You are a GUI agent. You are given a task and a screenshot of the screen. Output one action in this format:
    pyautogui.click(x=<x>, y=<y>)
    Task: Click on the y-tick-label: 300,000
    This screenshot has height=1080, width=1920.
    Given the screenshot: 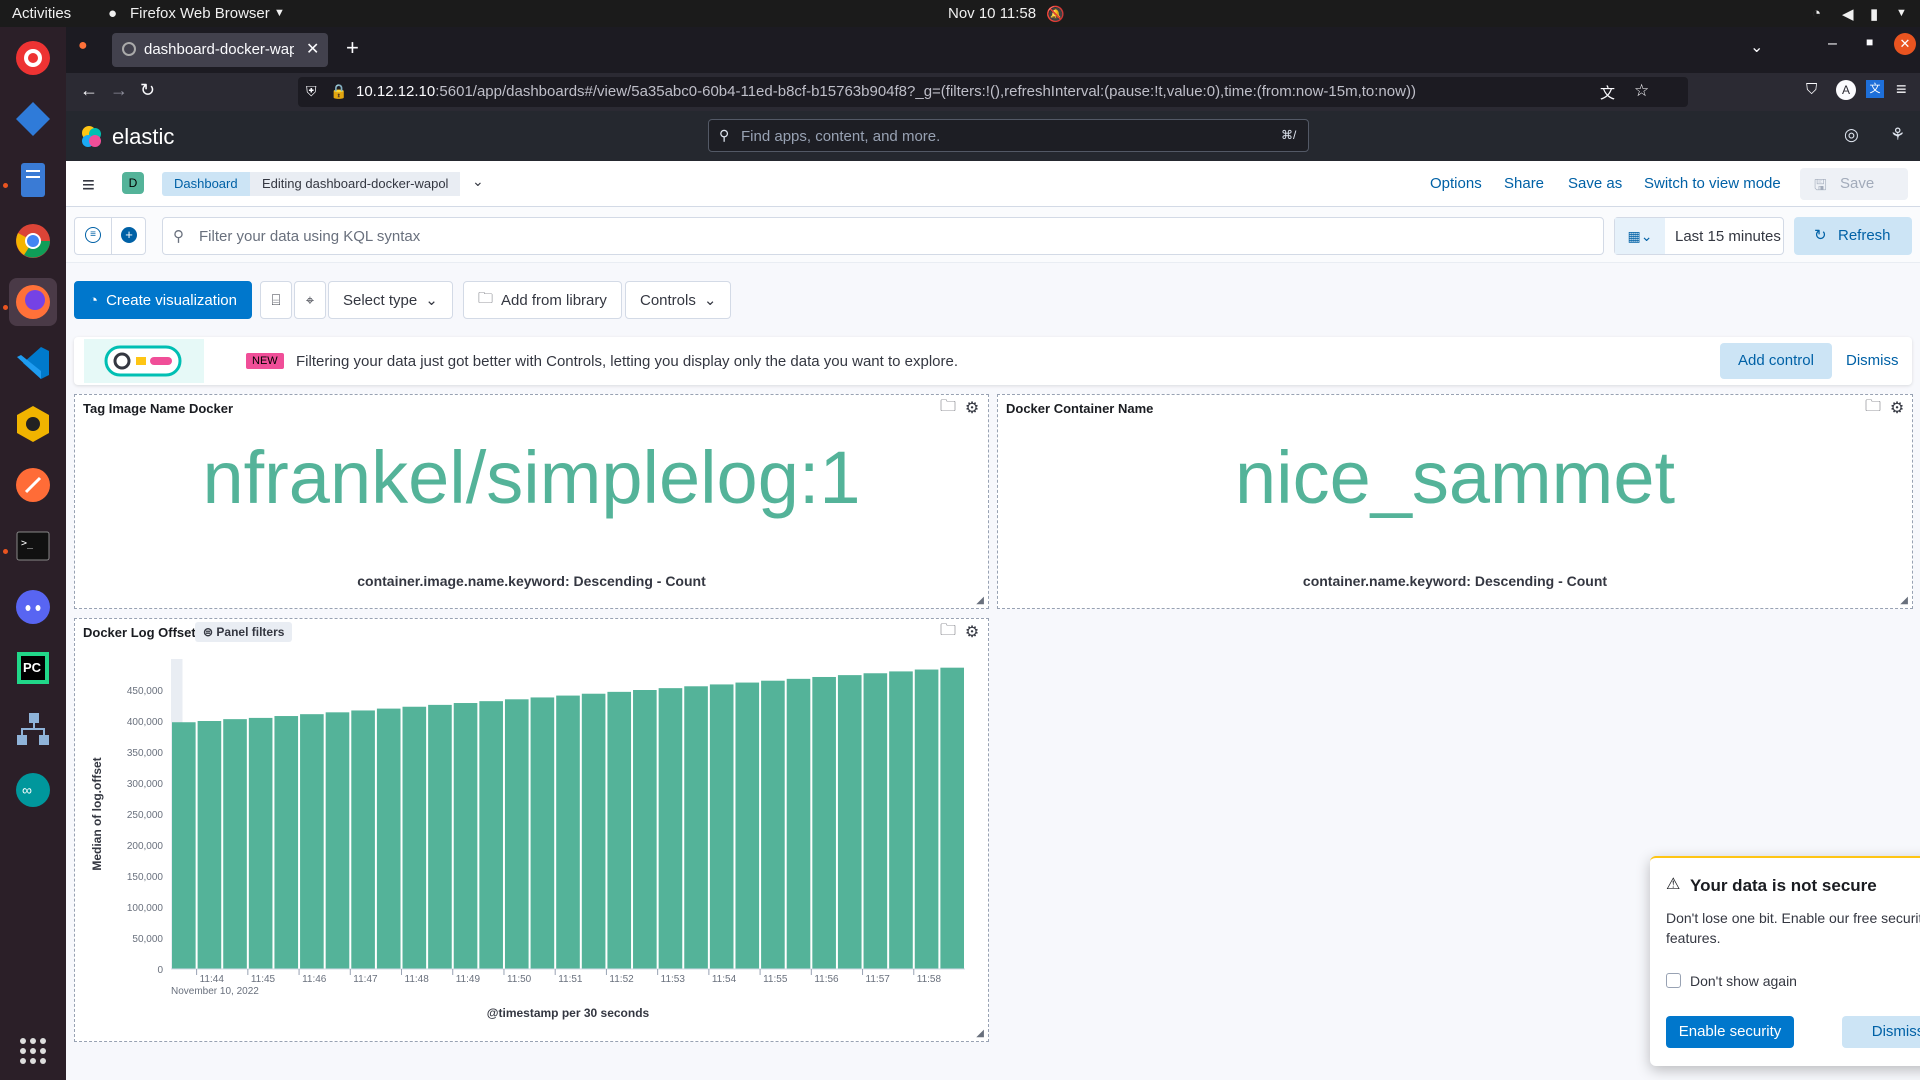 What is the action you would take?
    pyautogui.click(x=145, y=784)
    